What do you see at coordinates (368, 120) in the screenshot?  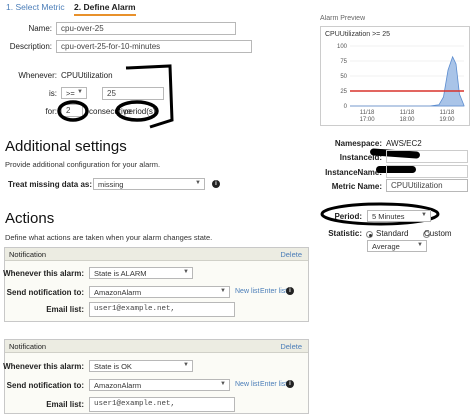 I see `x-tick-label: 17:00` at bounding box center [368, 120].